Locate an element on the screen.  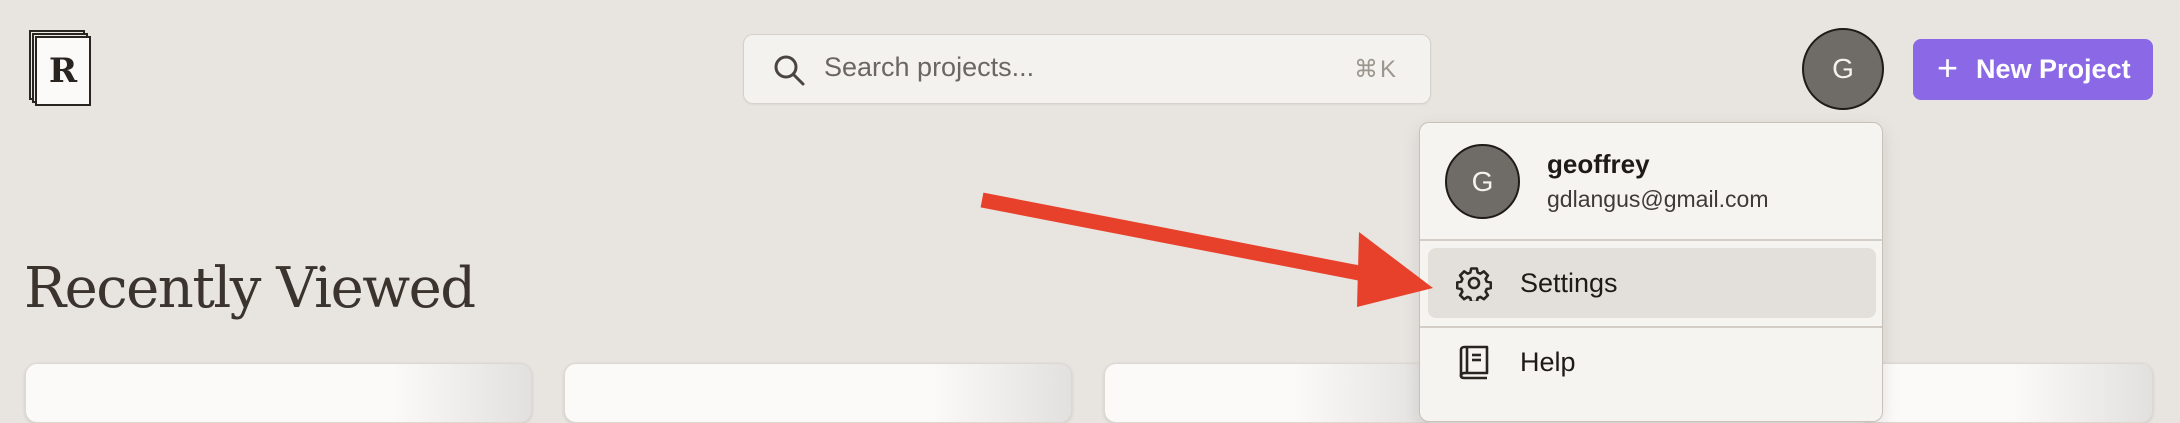
menu-divider is located at coordinates (1651, 240).